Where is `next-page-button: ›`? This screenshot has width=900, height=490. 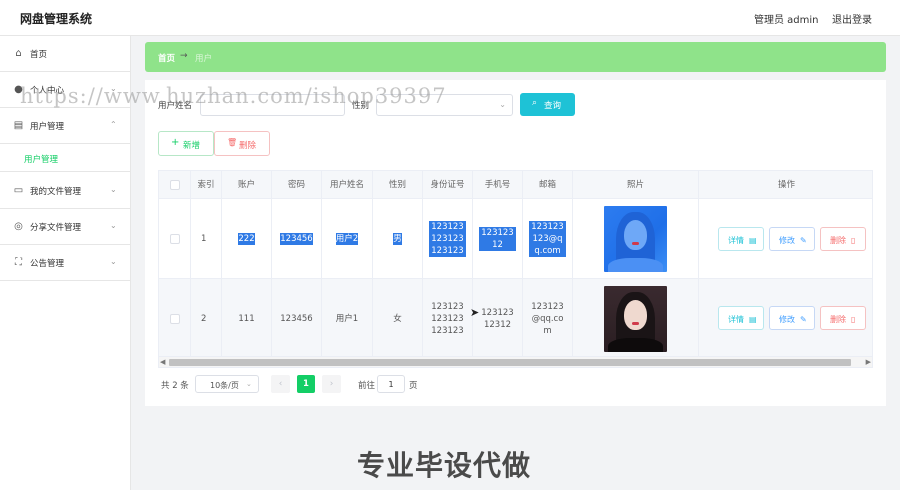
next-page-button: › is located at coordinates (331, 384).